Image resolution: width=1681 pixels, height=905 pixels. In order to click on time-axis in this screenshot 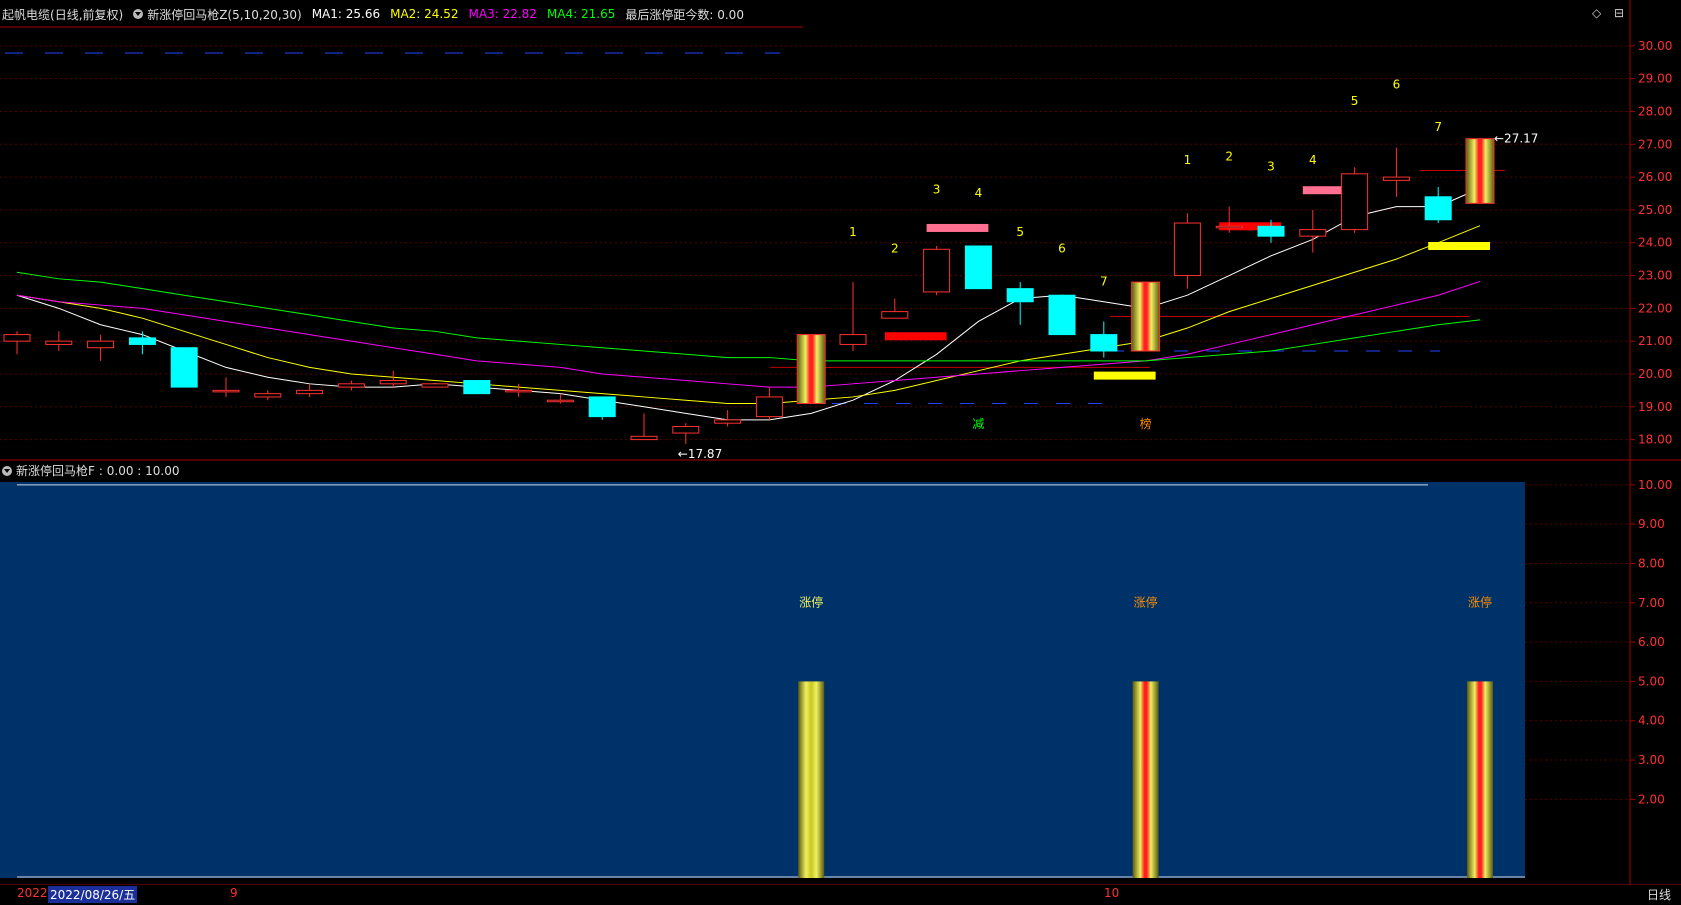, I will do `click(840, 895)`.